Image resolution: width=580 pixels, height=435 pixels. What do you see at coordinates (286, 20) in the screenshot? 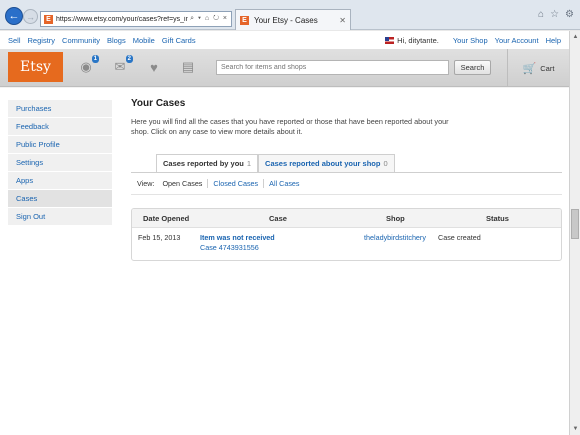
I see `tab-title: Your Etsy - Cases` at bounding box center [286, 20].